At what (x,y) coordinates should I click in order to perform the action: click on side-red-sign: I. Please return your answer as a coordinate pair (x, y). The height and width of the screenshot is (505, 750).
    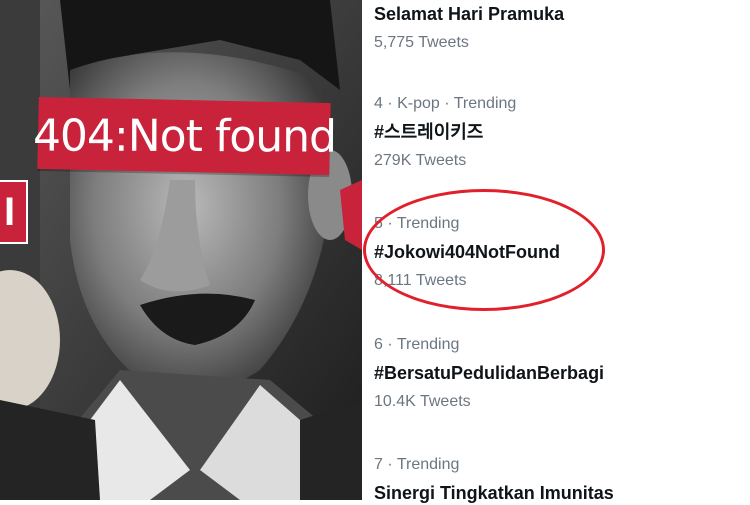
    Looking at the image, I should click on (14, 212).